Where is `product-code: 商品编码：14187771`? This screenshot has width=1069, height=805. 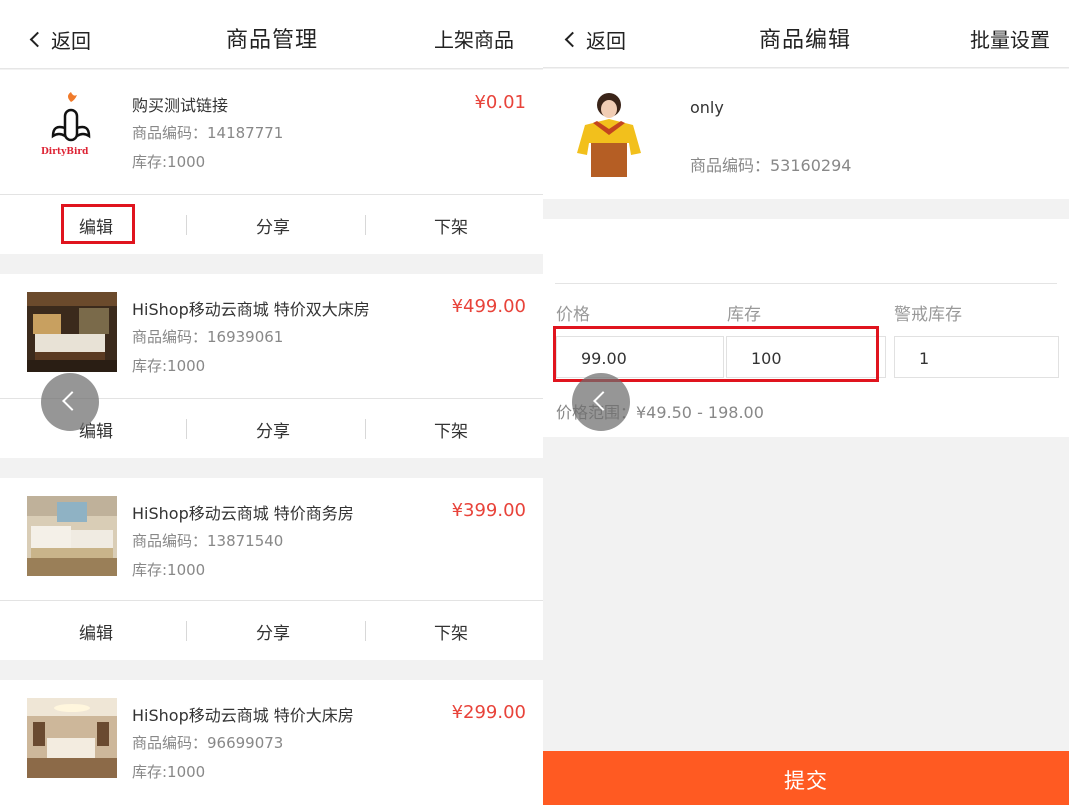
product-code: 商品编码：14187771 is located at coordinates (208, 133).